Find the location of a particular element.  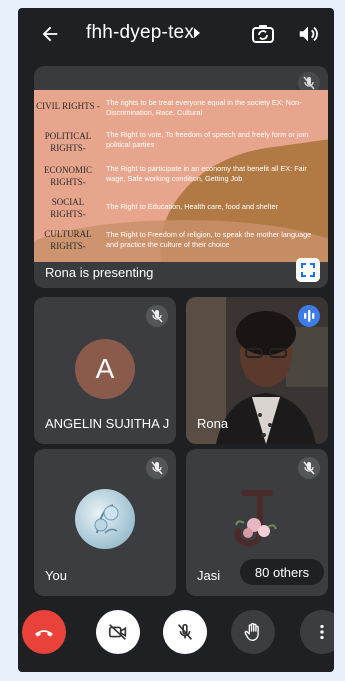

call-controls is located at coordinates (176, 634).